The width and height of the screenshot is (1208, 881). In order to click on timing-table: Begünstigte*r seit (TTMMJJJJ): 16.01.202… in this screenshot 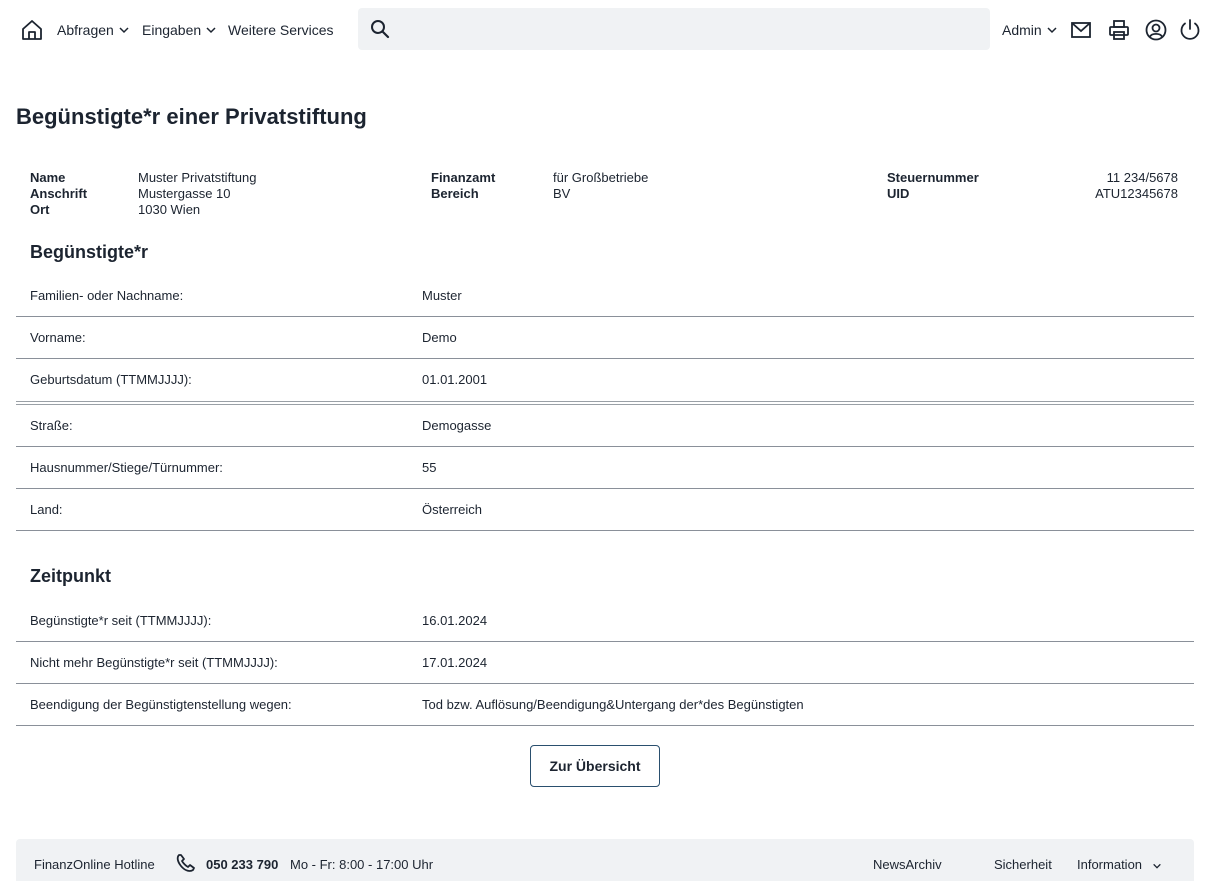, I will do `click(605, 663)`.